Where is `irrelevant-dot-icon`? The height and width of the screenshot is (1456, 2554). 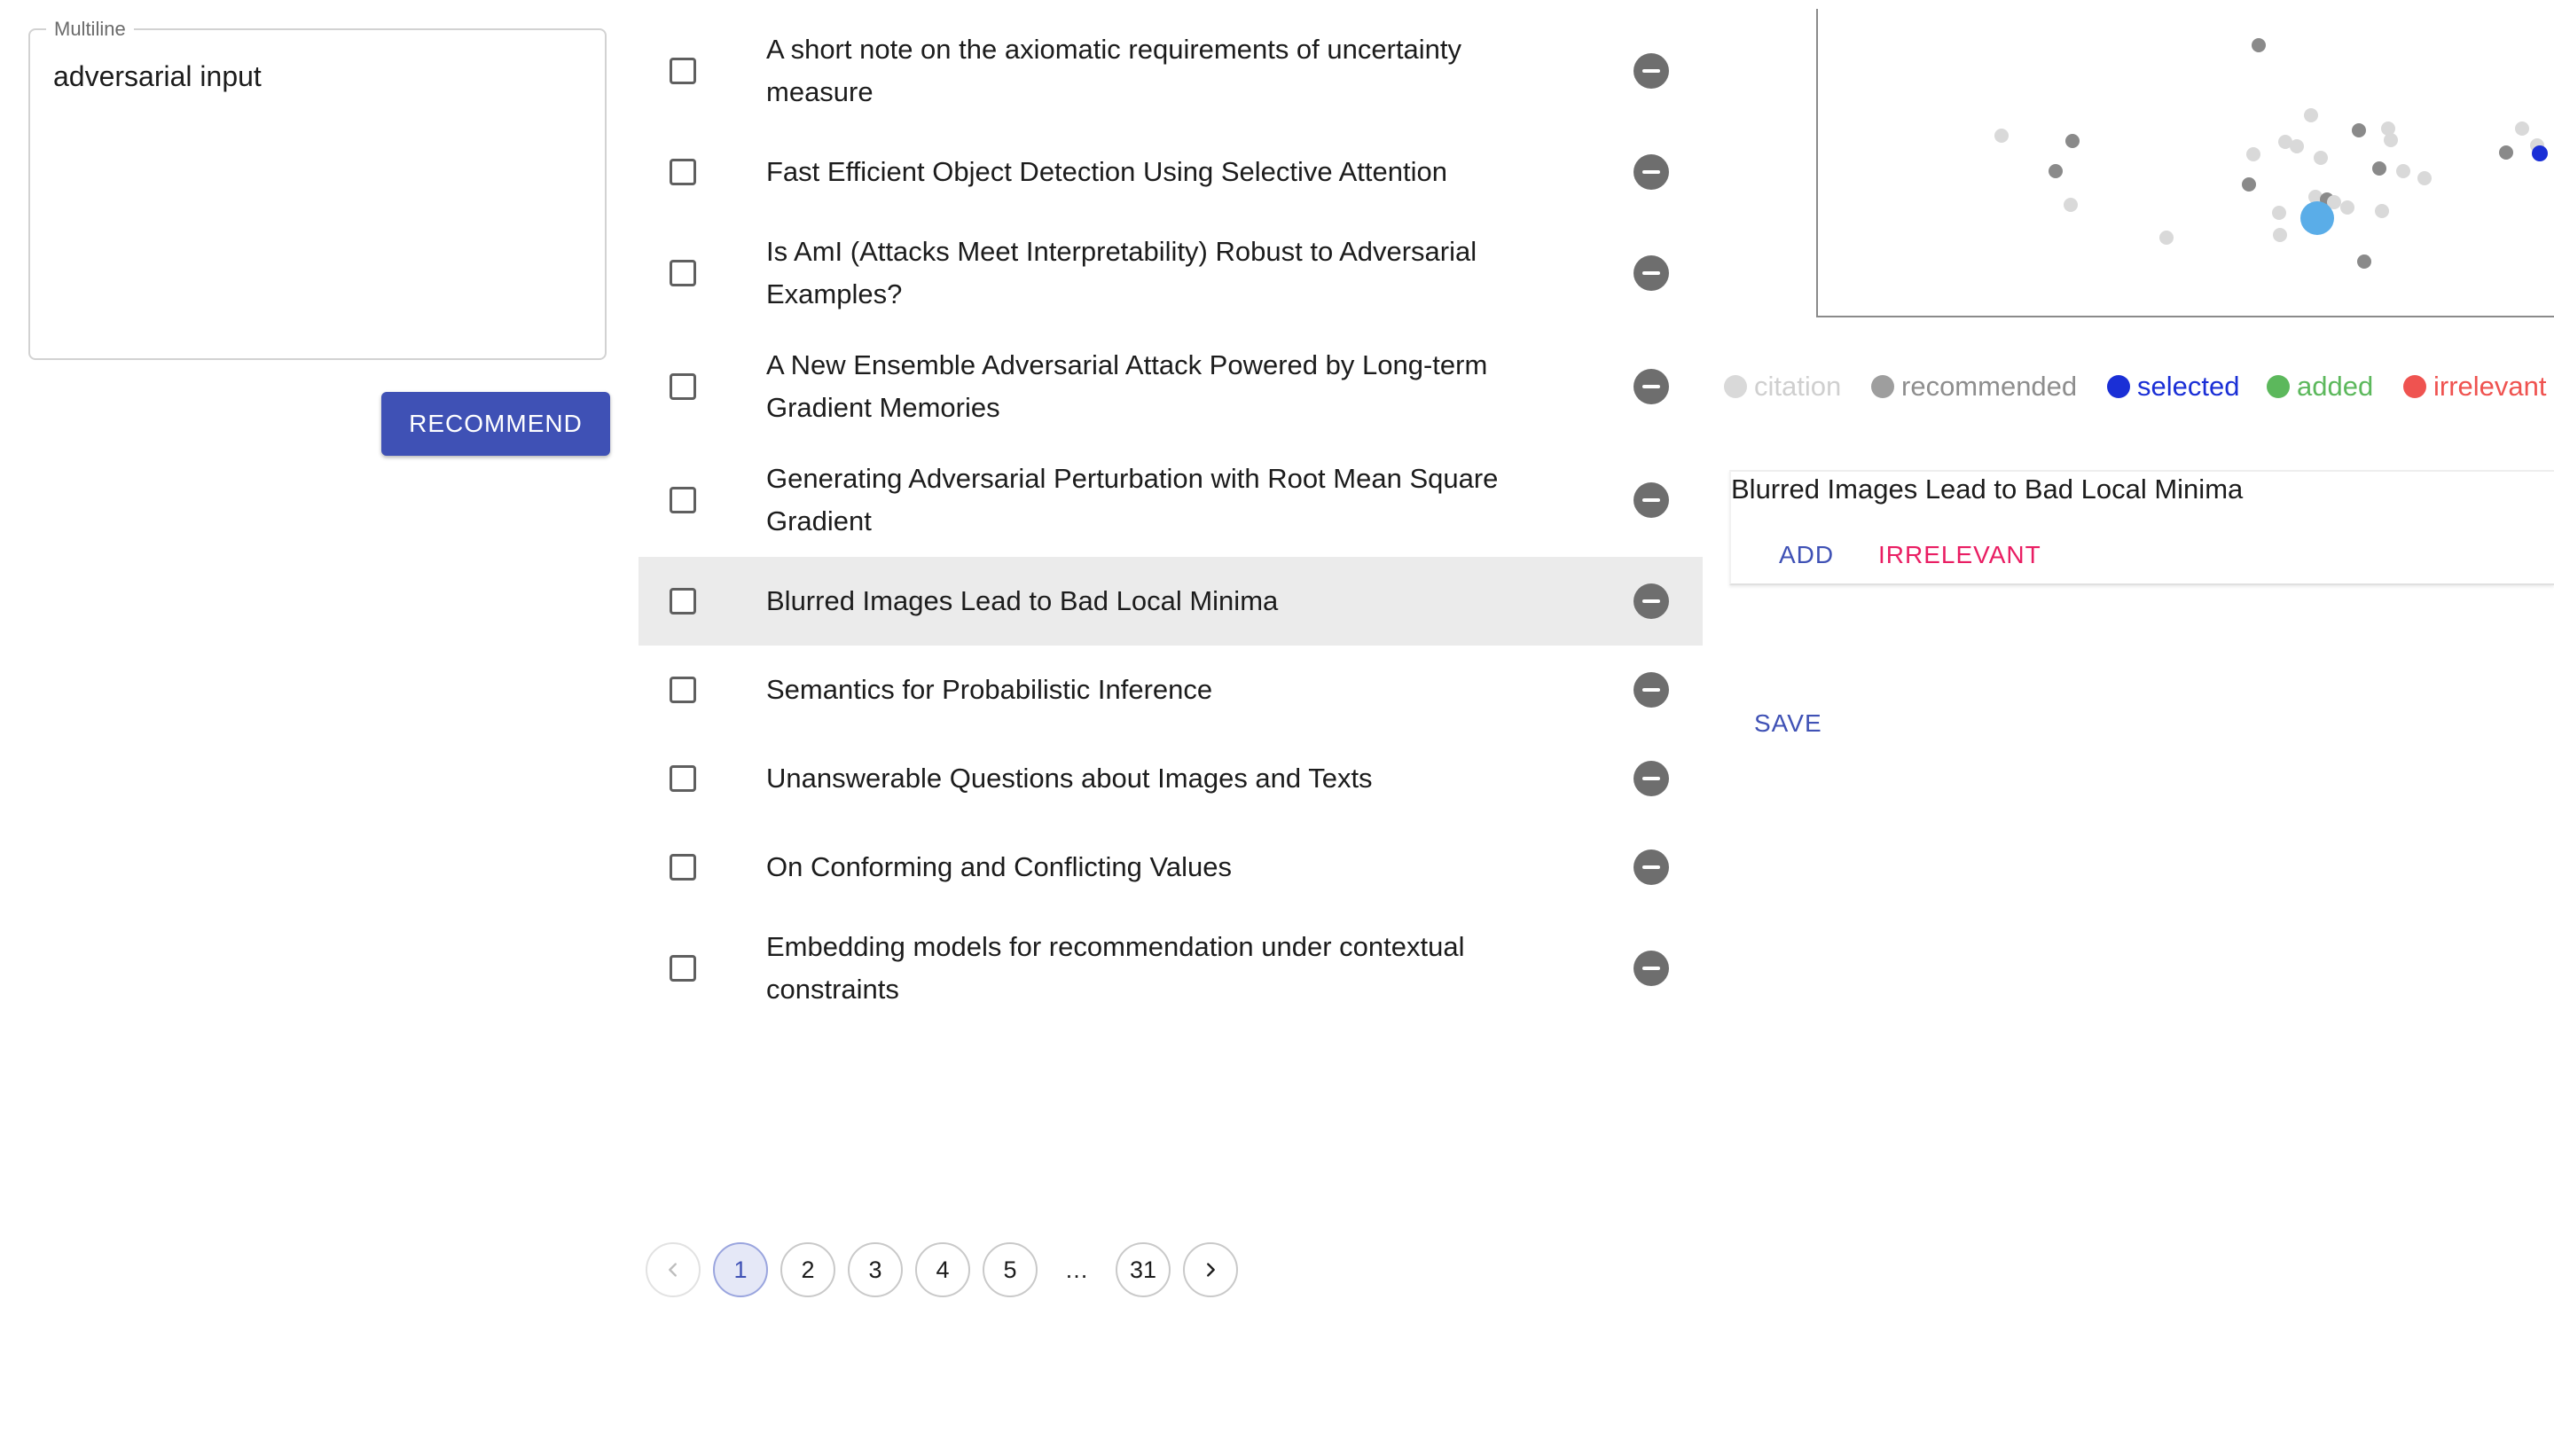
irrelevant-dot-icon is located at coordinates (2414, 386).